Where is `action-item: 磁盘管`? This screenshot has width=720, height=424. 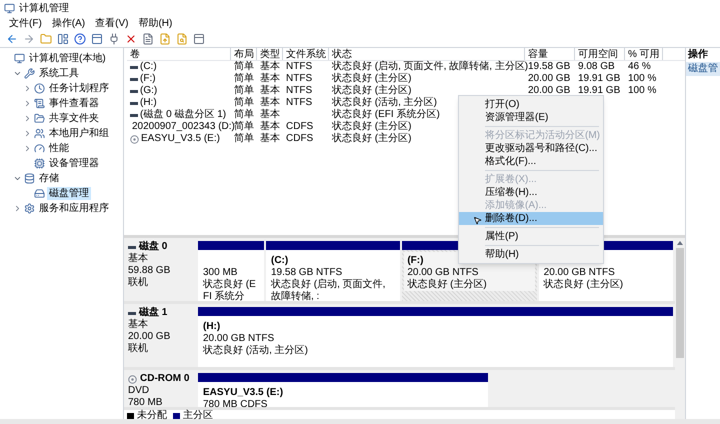
action-item: 磁盘管 is located at coordinates (703, 69).